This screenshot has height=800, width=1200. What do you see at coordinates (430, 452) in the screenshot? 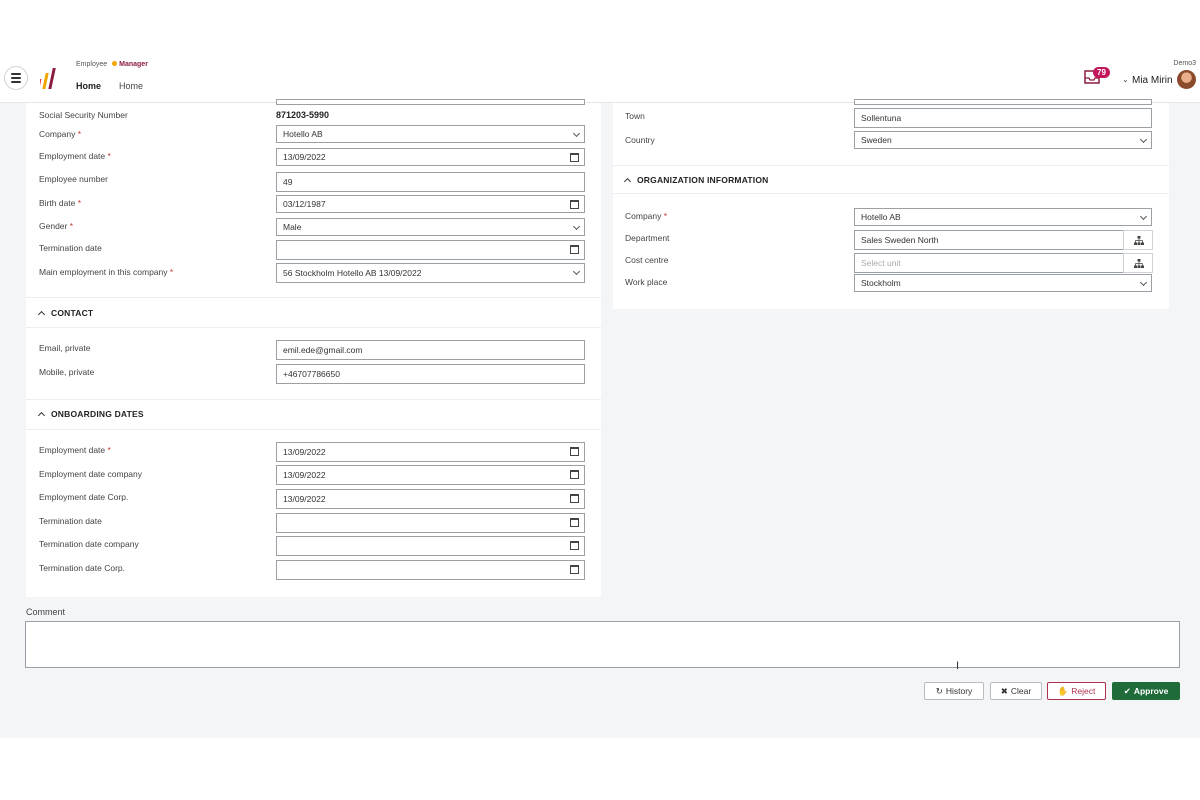
I see `onb-employment-date-input: 13/09/2022` at bounding box center [430, 452].